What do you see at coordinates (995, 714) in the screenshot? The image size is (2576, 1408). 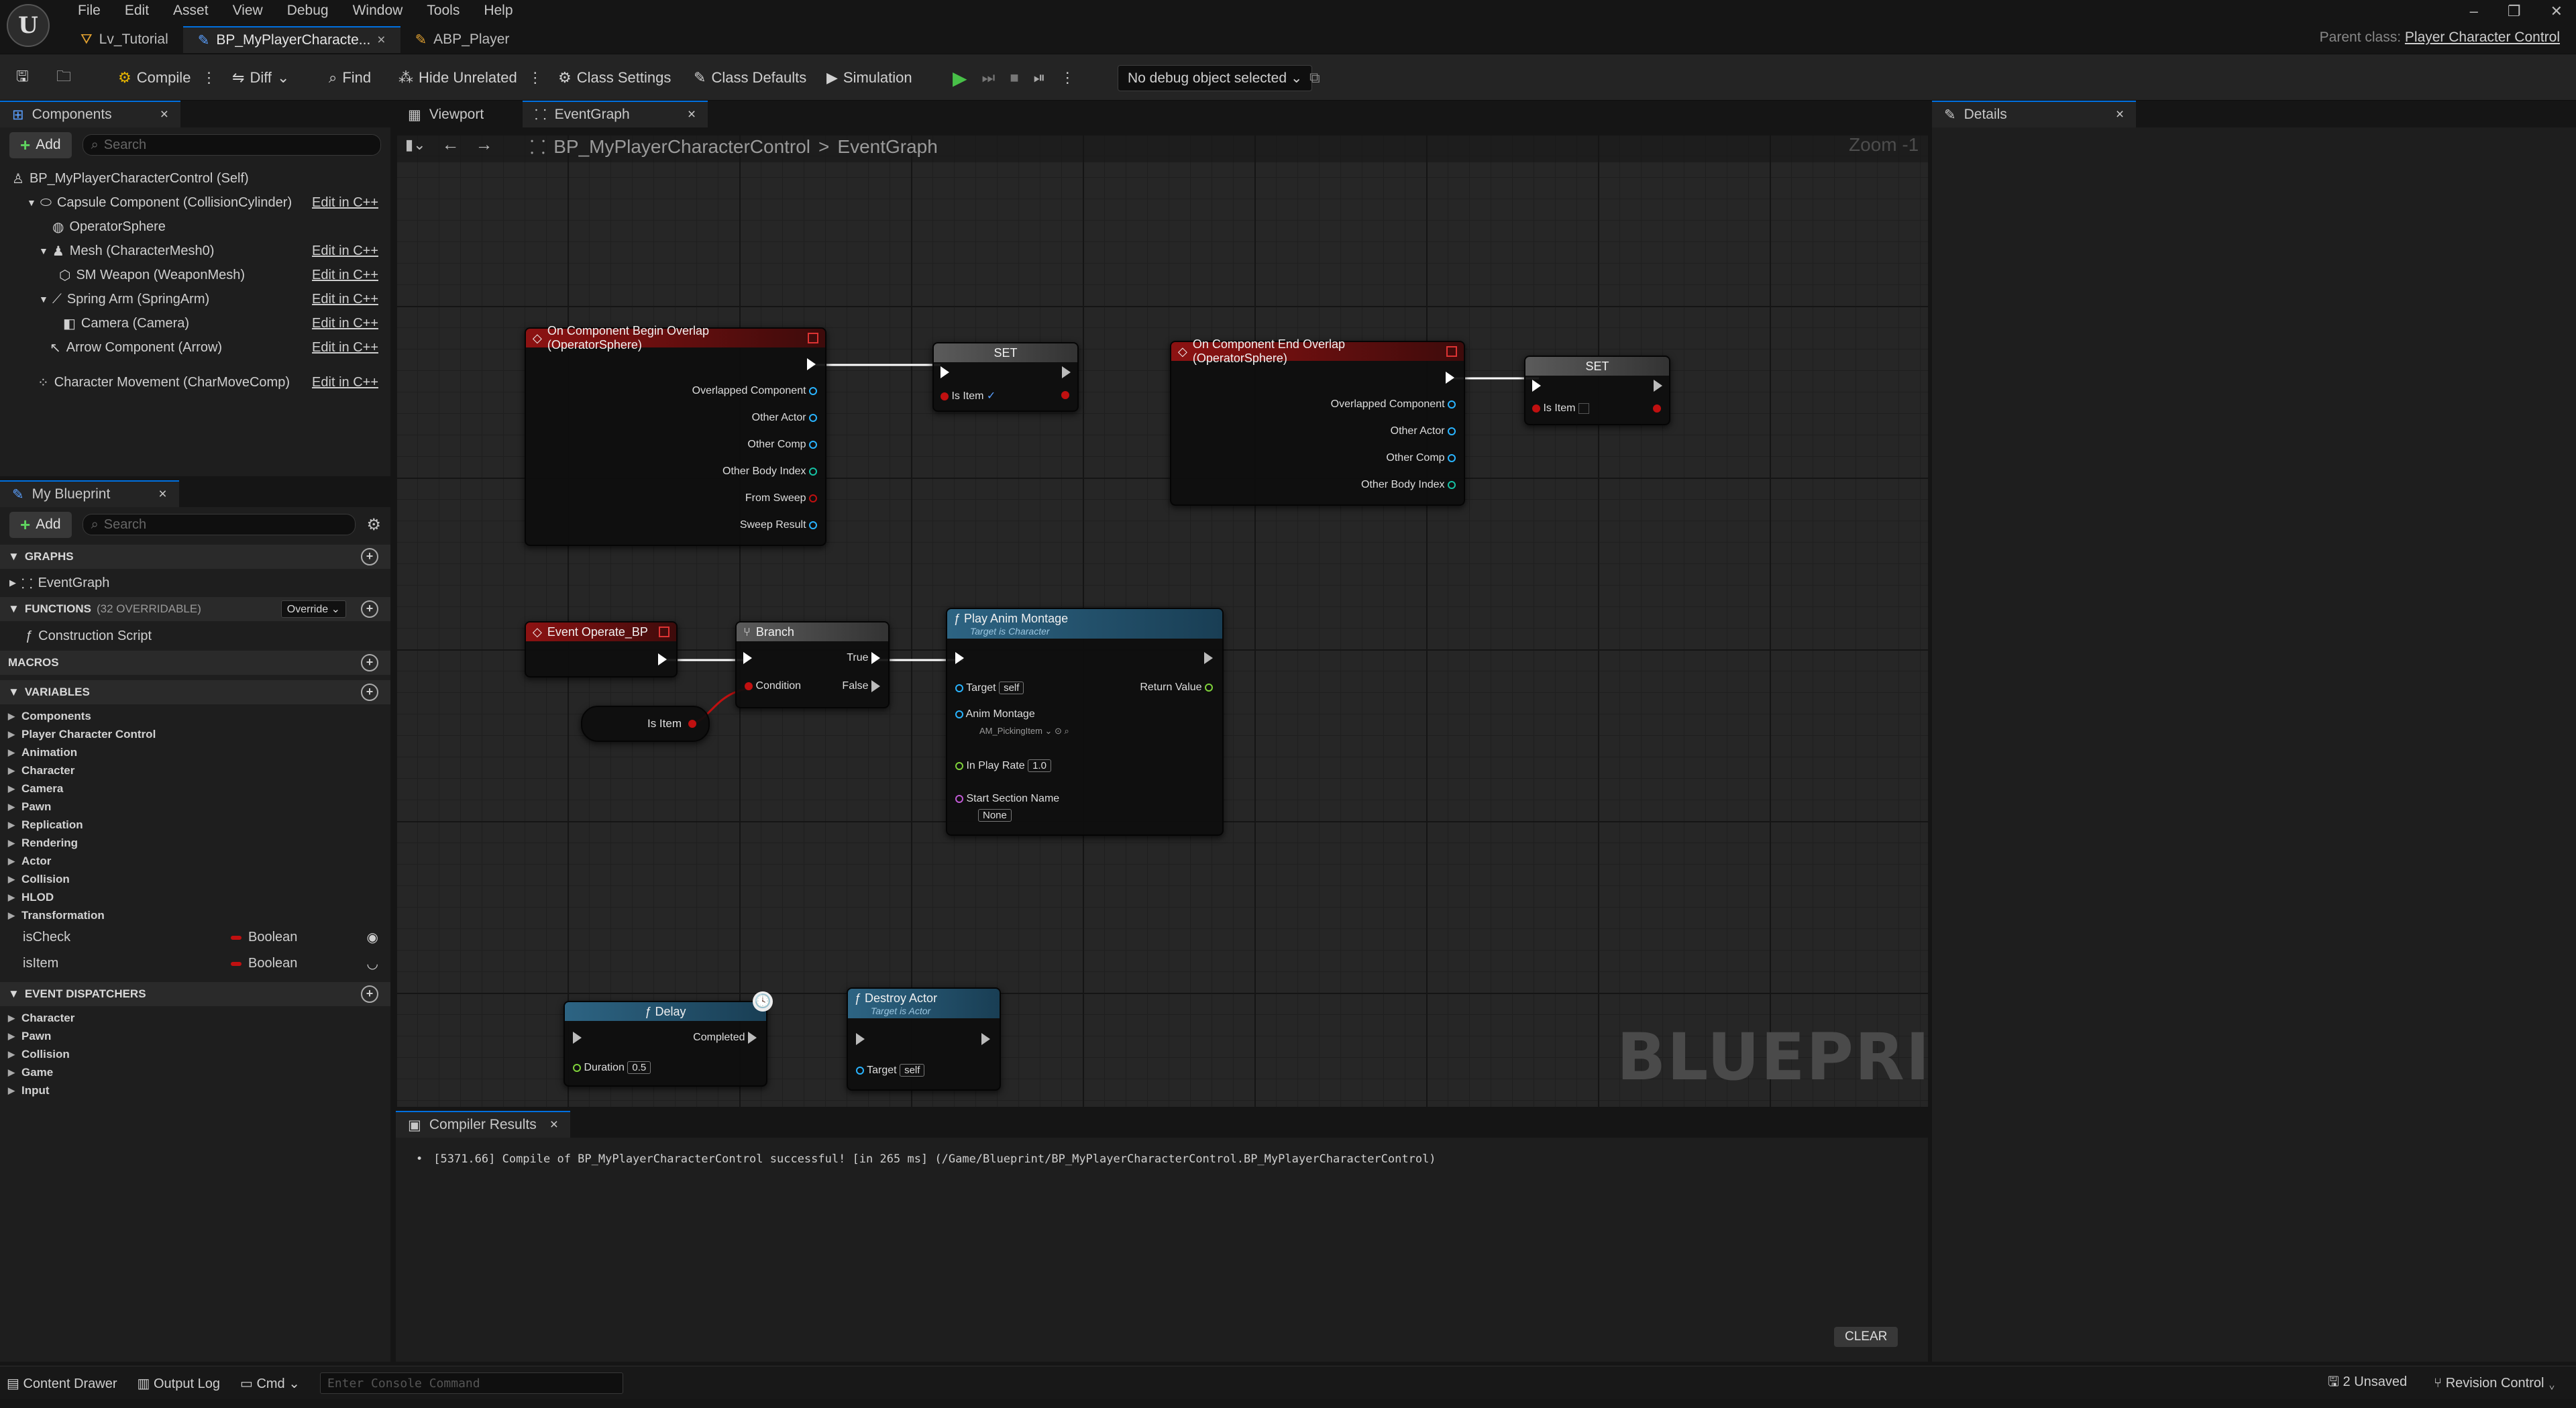 I see `pin-anim-montage: Anim Montage` at bounding box center [995, 714].